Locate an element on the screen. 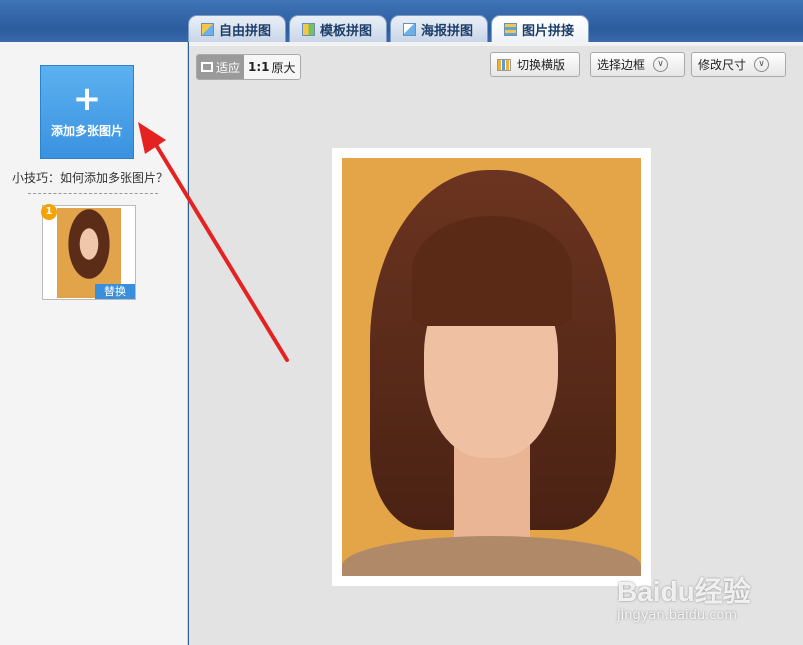 The image size is (803, 645). annotation-arrow is located at coordinates (213, 242).